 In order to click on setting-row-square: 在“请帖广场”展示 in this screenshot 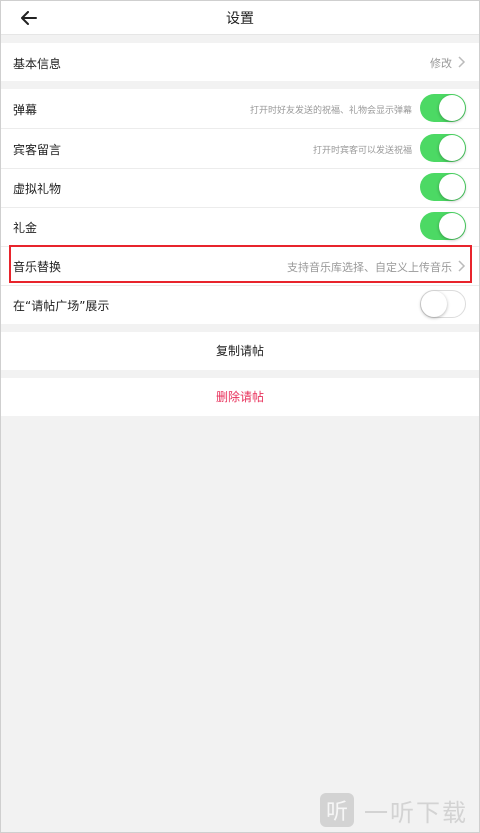, I will do `click(240, 305)`.